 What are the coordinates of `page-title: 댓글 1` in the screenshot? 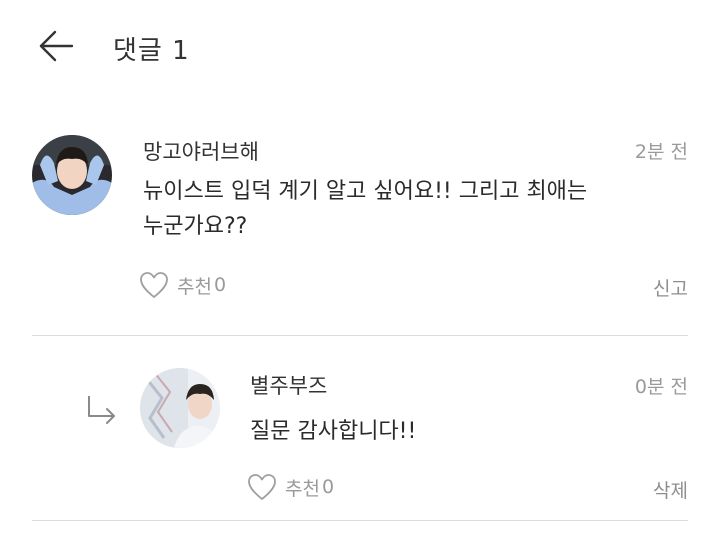 It's located at (151, 51).